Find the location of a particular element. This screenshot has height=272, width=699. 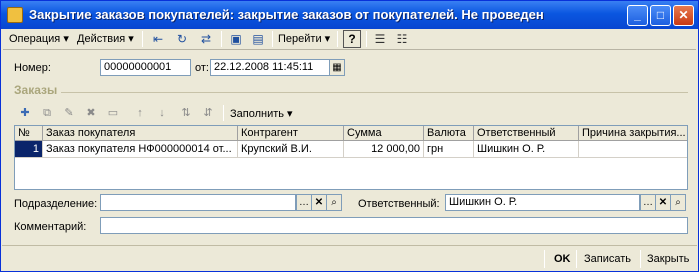

copy-row-icon: ⧉ is located at coordinates (47, 113).